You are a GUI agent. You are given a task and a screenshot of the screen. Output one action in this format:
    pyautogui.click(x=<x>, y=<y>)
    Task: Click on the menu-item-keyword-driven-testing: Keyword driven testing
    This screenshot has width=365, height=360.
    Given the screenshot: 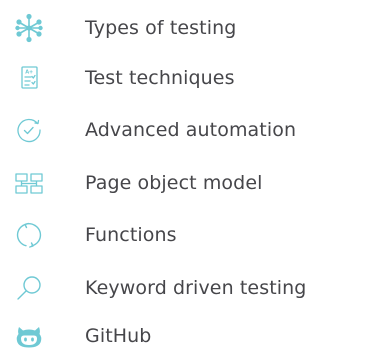 What is the action you would take?
    pyautogui.click(x=182, y=288)
    